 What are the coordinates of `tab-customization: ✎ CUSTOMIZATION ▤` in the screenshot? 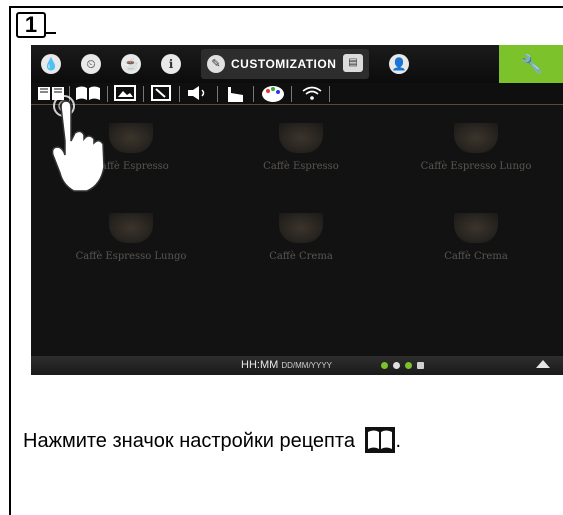 It's located at (285, 64).